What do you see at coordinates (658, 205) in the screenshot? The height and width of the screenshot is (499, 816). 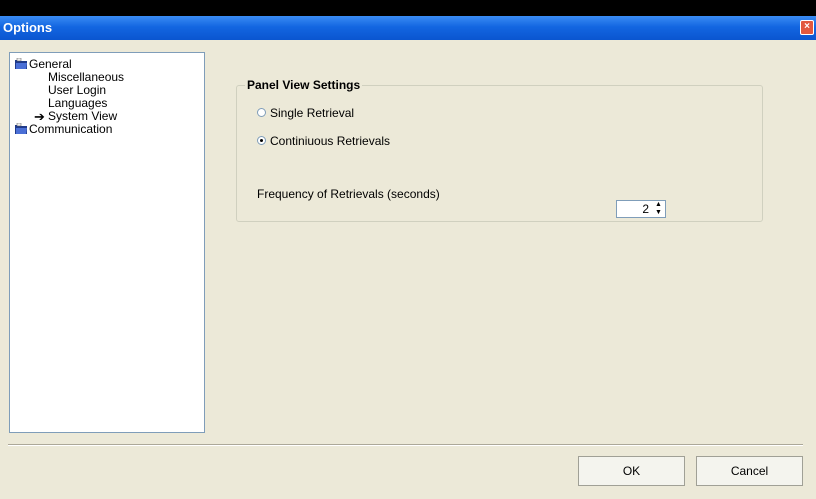 I see `spin-up-icon: ▲` at bounding box center [658, 205].